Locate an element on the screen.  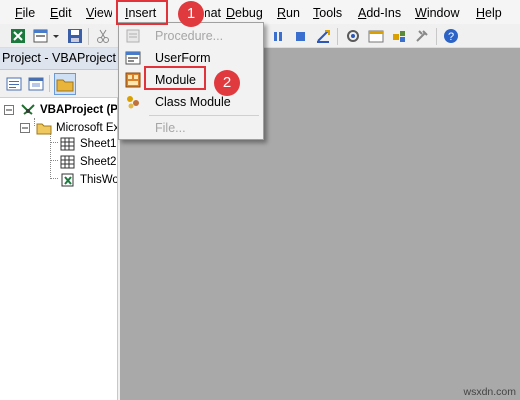
tree-node-thisworkbook: ThisWorkbo is located at coordinates (88, 180).